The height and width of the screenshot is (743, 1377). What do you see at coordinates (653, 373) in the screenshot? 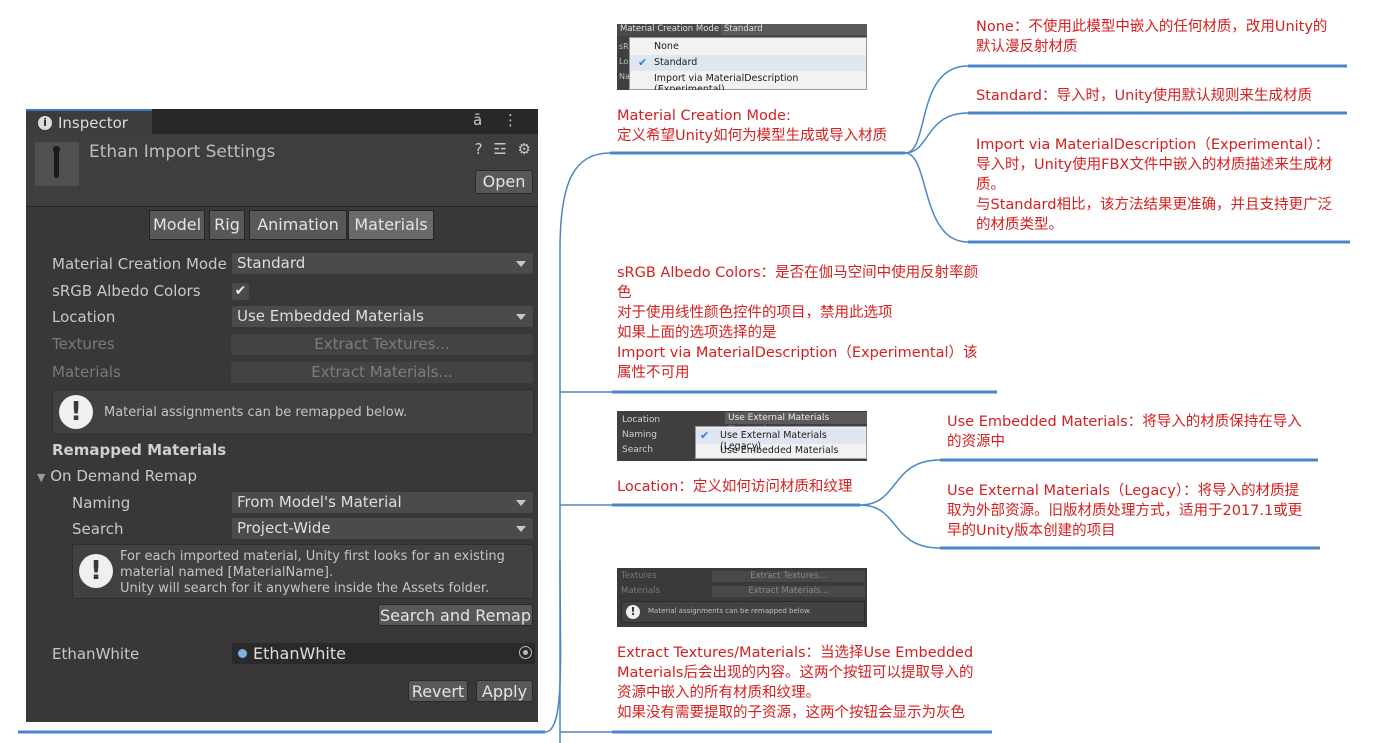
I see `note-line: 属性不可用` at bounding box center [653, 373].